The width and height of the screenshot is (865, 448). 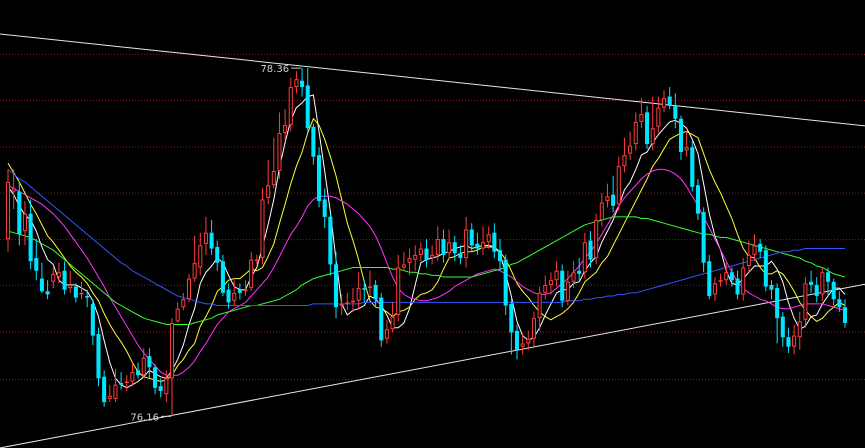 What do you see at coordinates (274, 69) in the screenshot?
I see `high-label: 78.36` at bounding box center [274, 69].